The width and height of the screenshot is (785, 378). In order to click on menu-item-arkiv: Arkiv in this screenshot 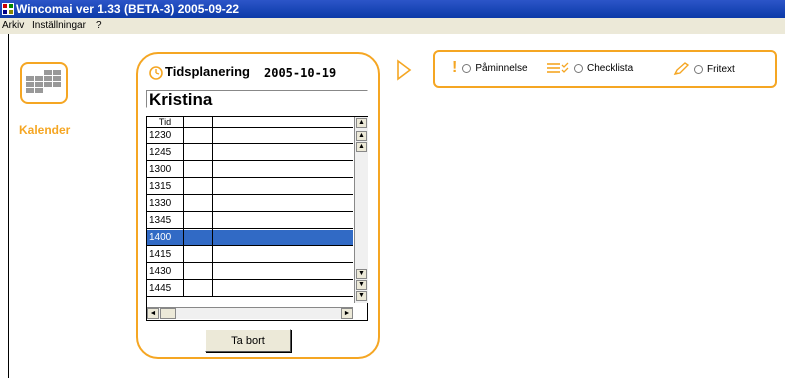, I will do `click(13, 26)`.